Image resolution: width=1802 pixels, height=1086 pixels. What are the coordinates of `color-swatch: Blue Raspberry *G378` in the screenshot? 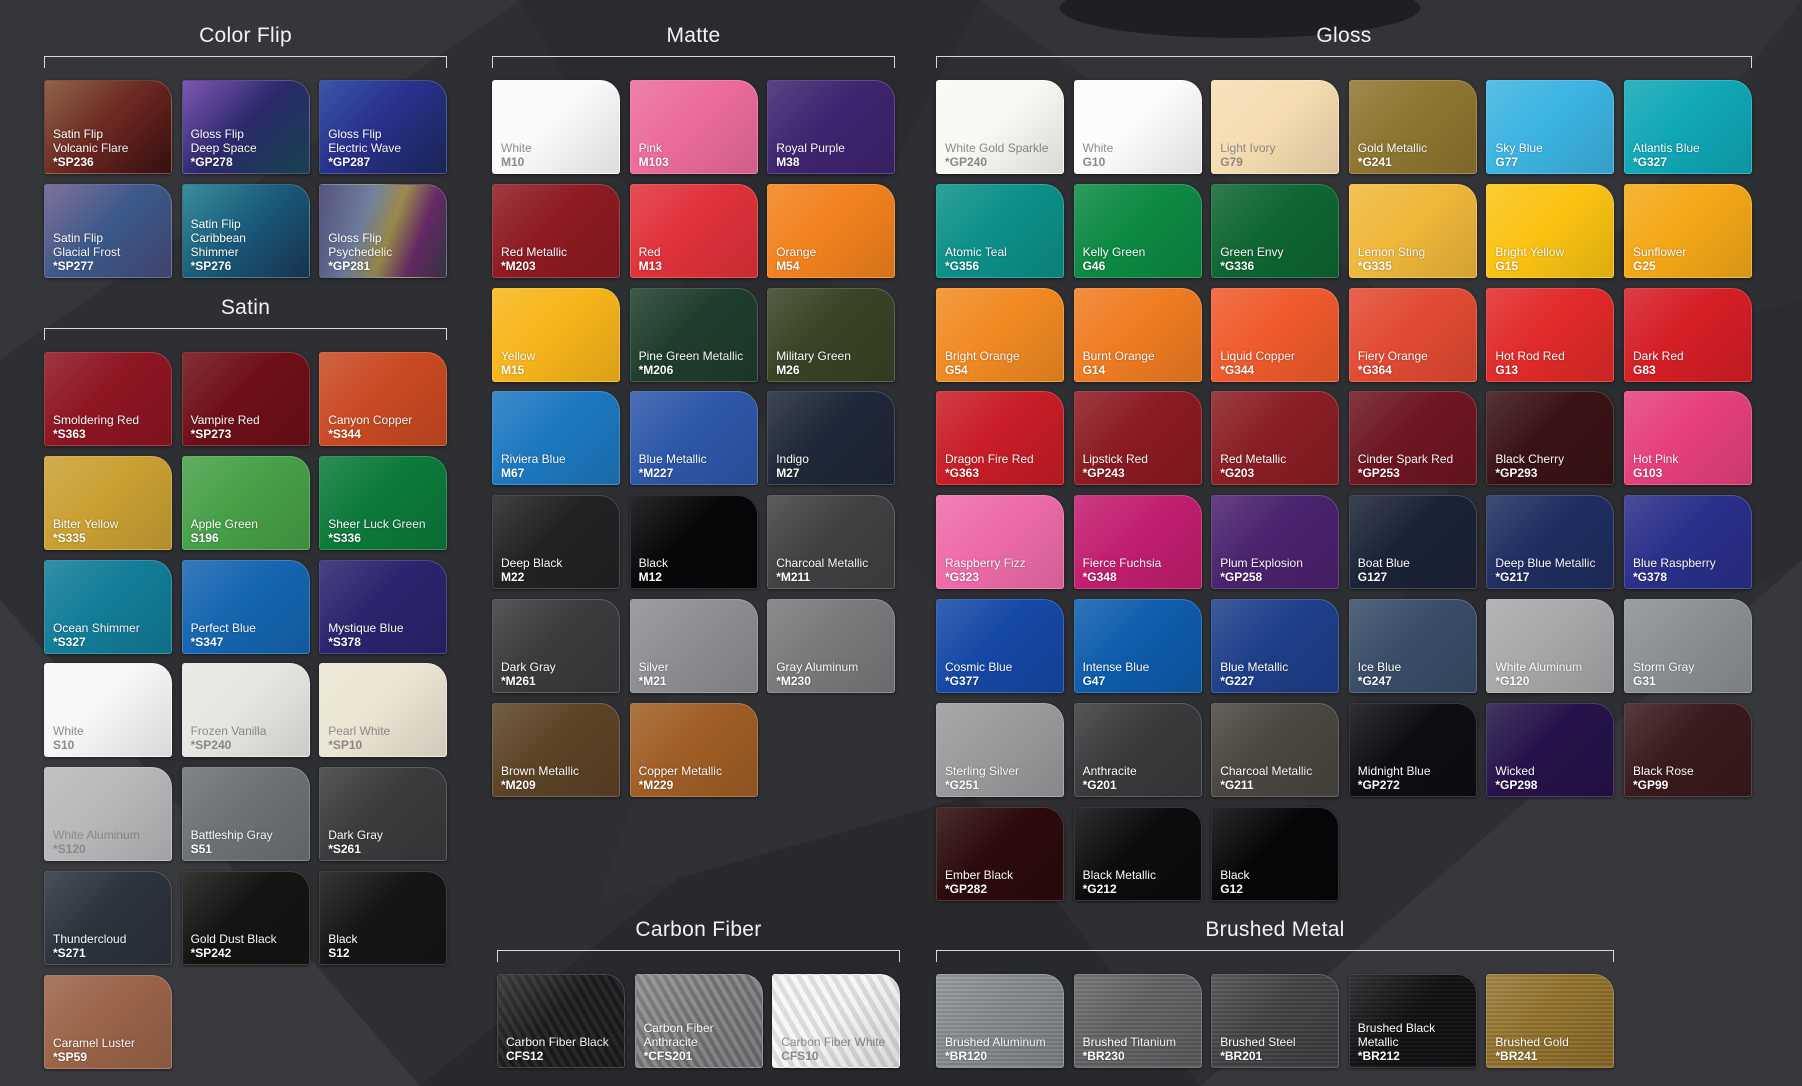 It's located at (1688, 542).